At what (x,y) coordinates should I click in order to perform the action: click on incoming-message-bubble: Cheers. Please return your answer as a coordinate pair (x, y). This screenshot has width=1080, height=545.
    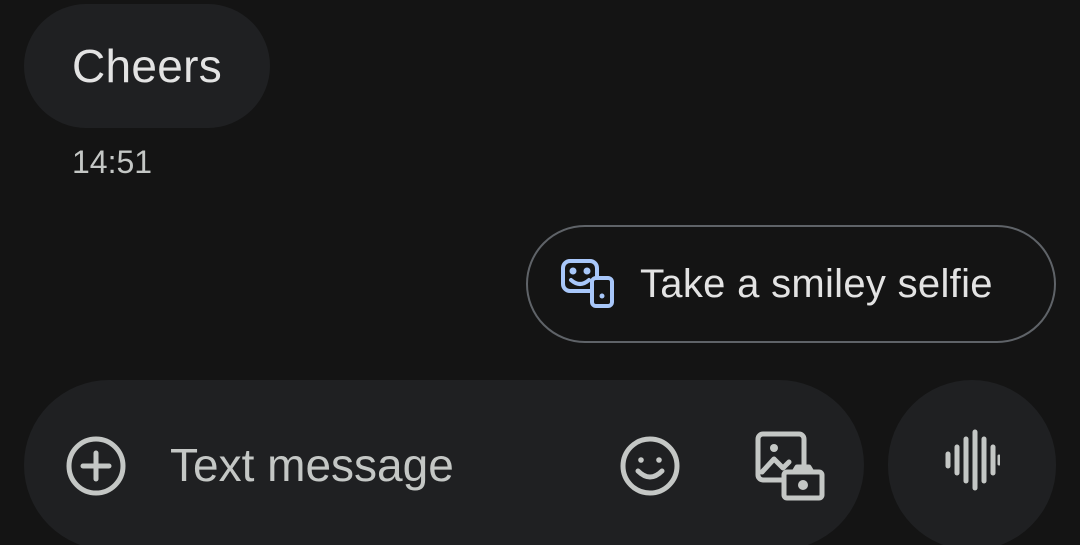
    Looking at the image, I should click on (147, 66).